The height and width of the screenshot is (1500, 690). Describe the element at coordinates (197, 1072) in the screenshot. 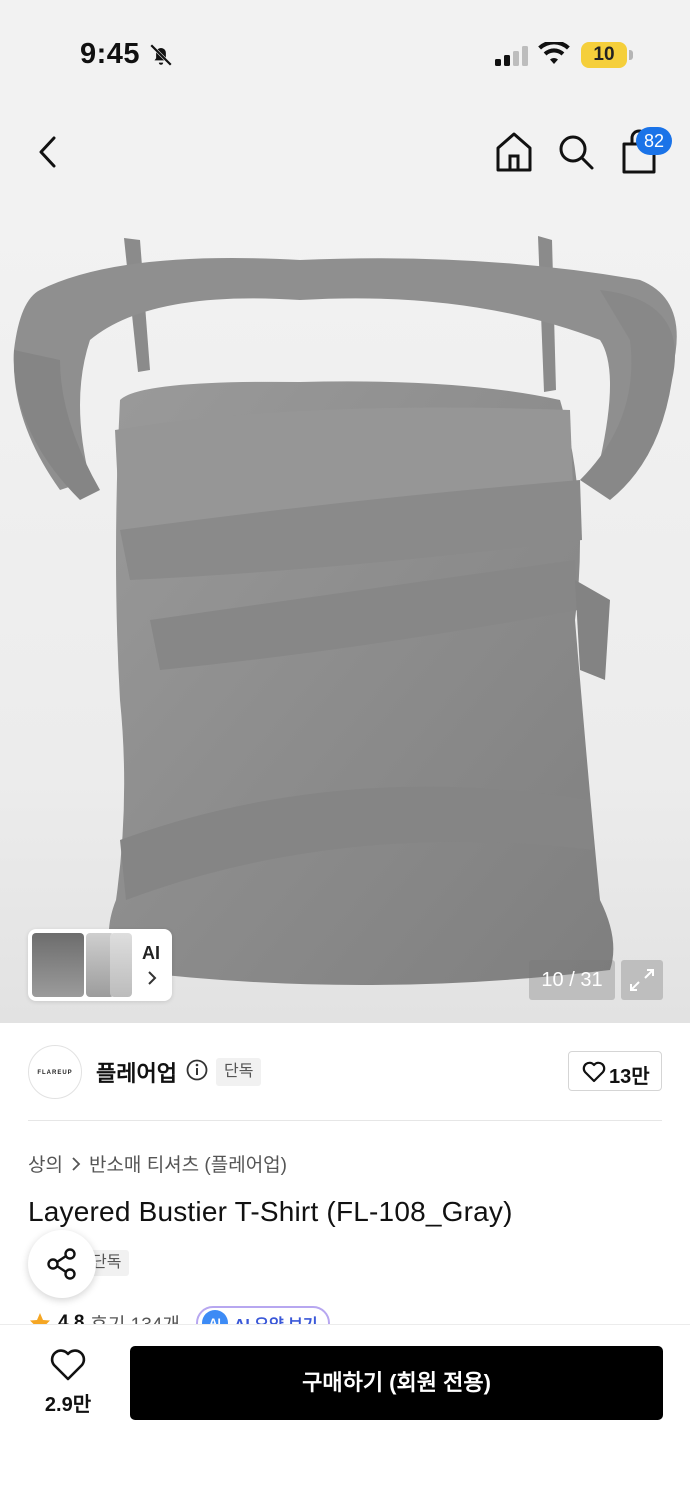

I see `info-icon` at that location.